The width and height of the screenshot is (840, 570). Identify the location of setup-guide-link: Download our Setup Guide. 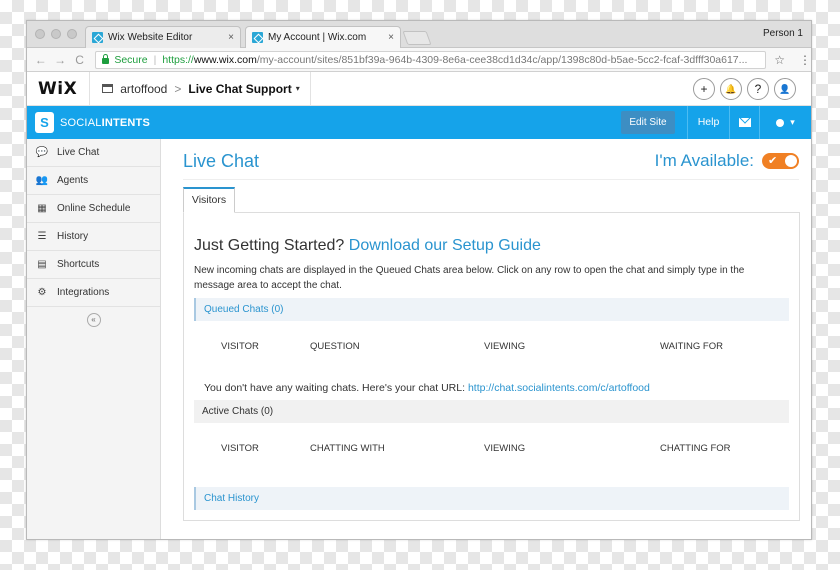
(445, 245).